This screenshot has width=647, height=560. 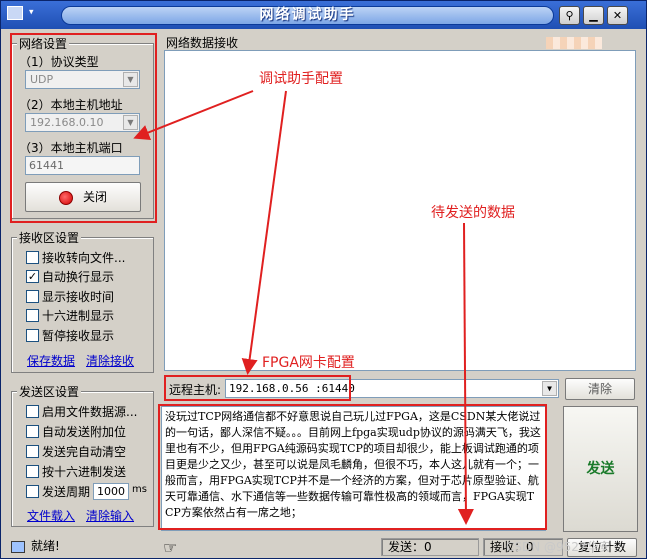 I want to click on hex-display-label: 十六进制显示, so click(x=78, y=316).